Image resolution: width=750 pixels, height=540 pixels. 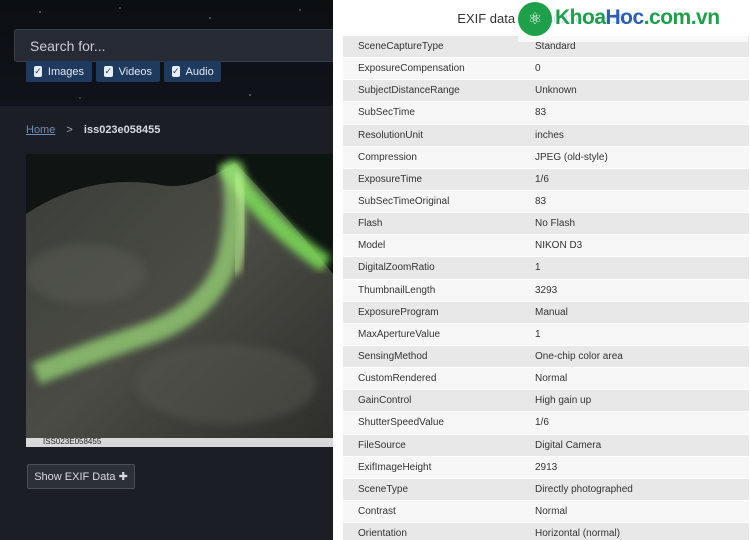 I want to click on exif-value: 2913, so click(x=634, y=467).